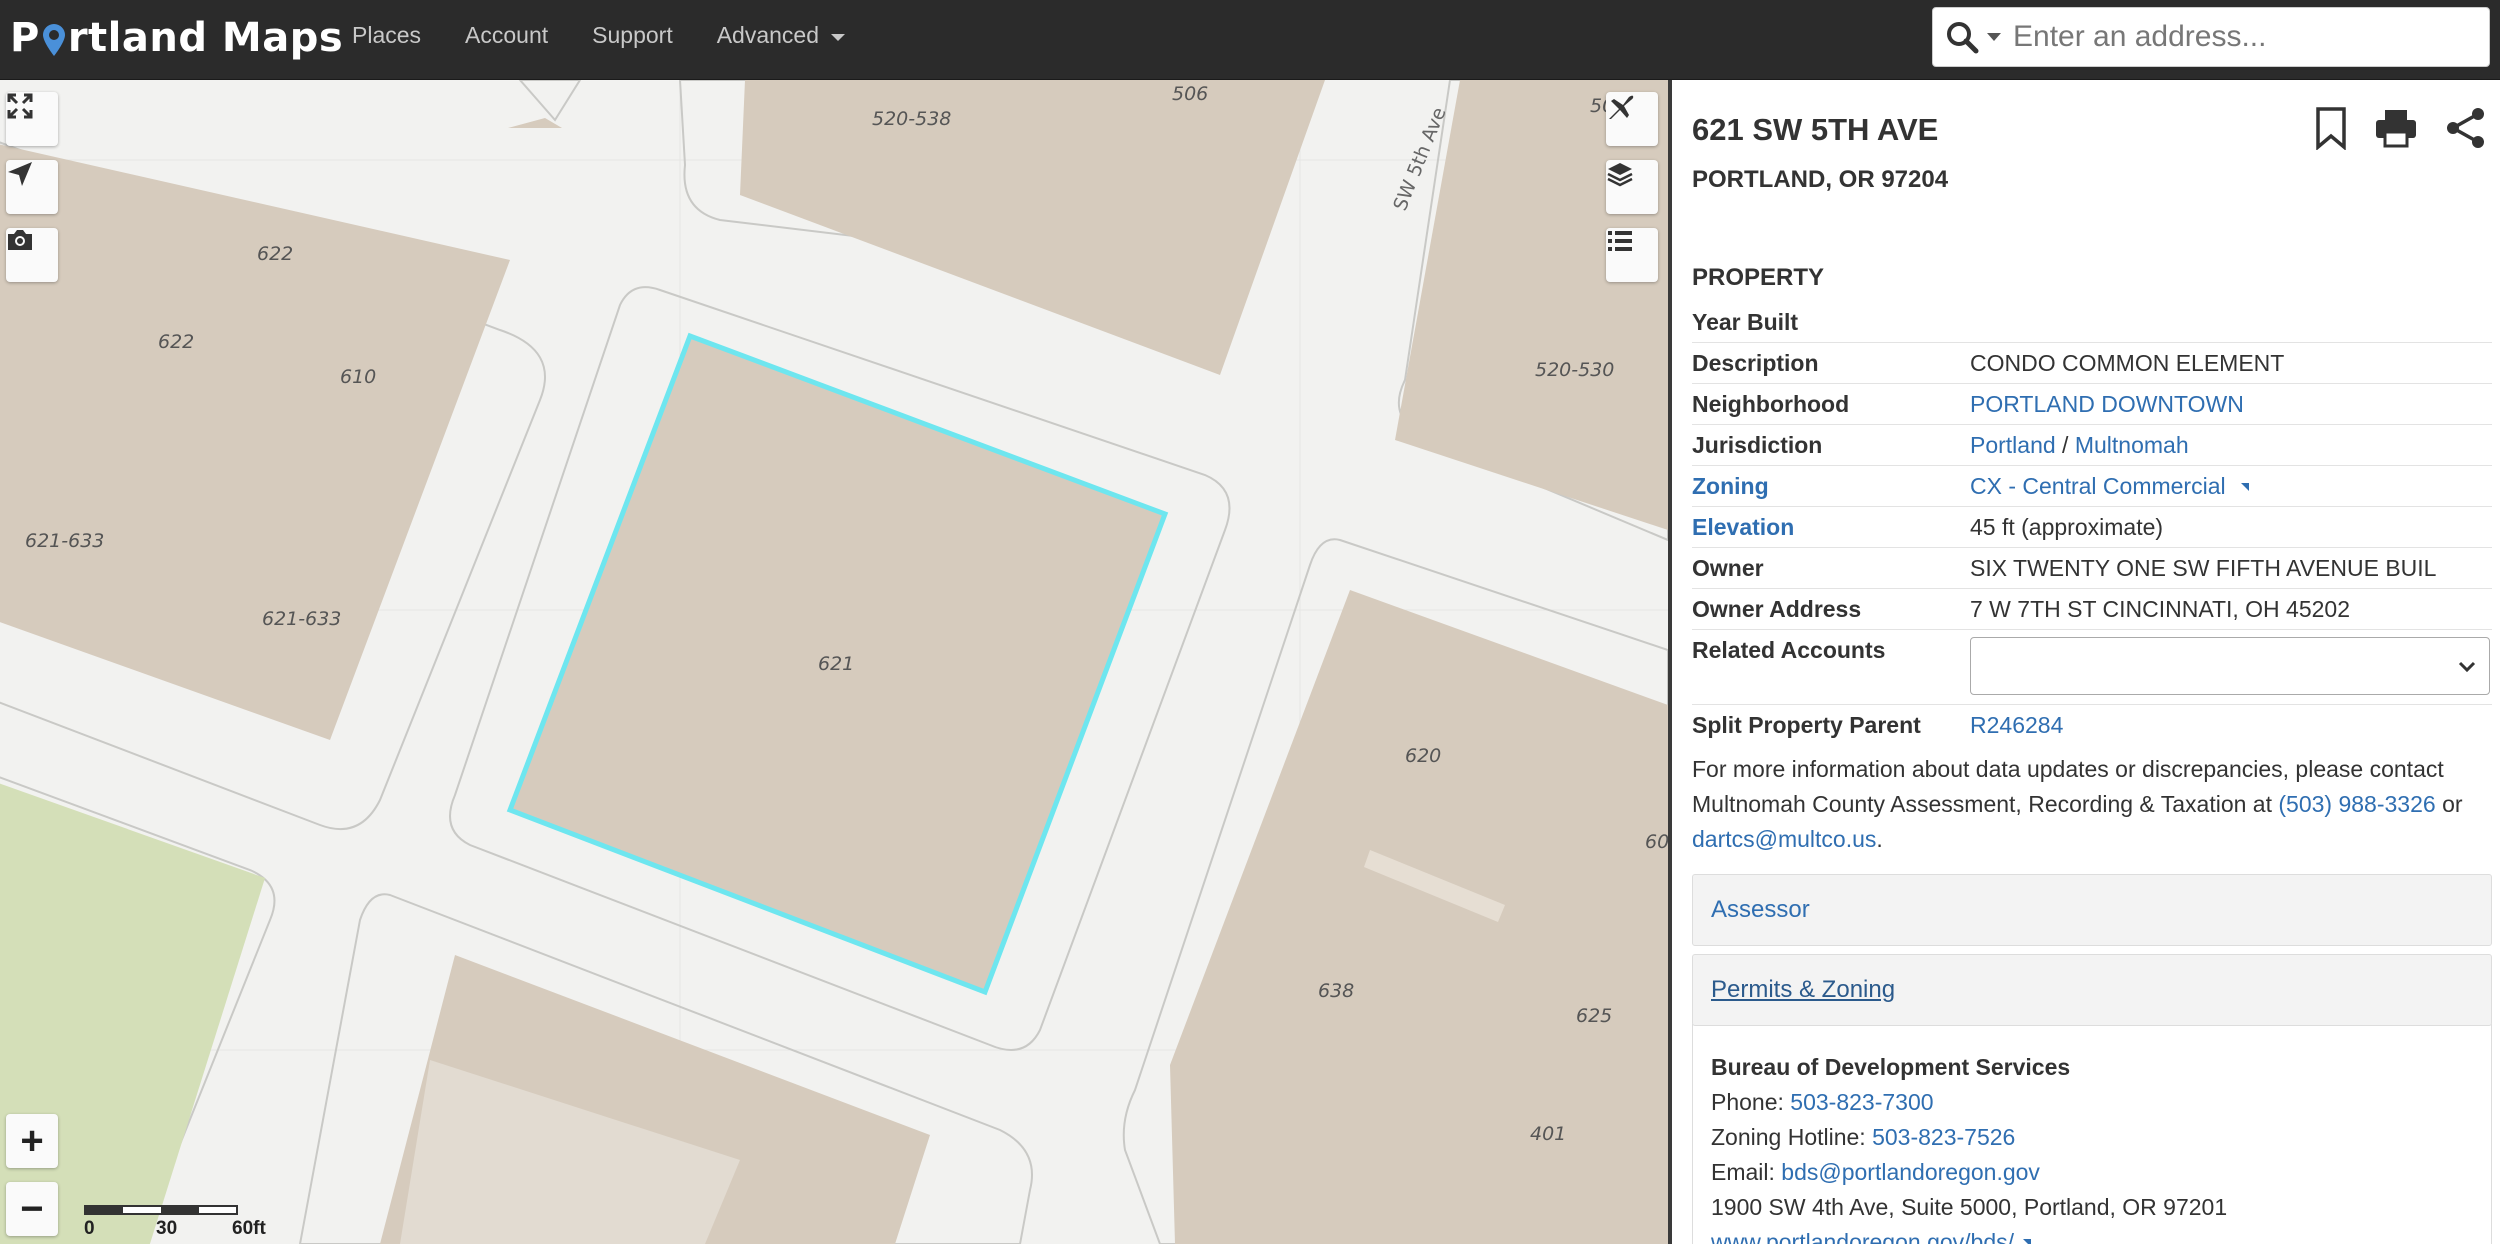  What do you see at coordinates (2466, 128) in the screenshot?
I see `share-icon` at bounding box center [2466, 128].